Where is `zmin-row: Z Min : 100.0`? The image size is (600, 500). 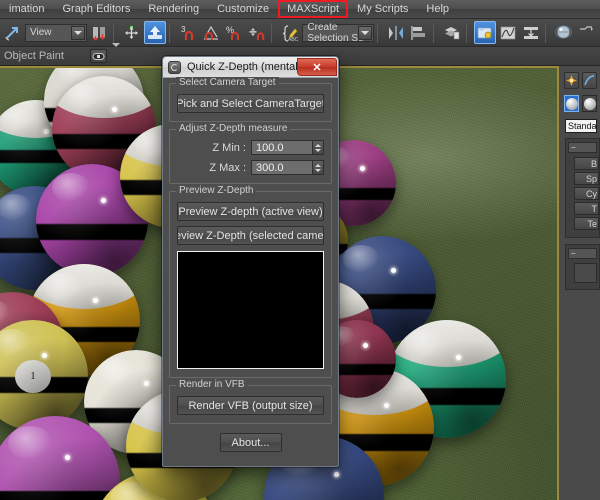
zmin-row: Z Min : 100.0 is located at coordinates (250, 147).